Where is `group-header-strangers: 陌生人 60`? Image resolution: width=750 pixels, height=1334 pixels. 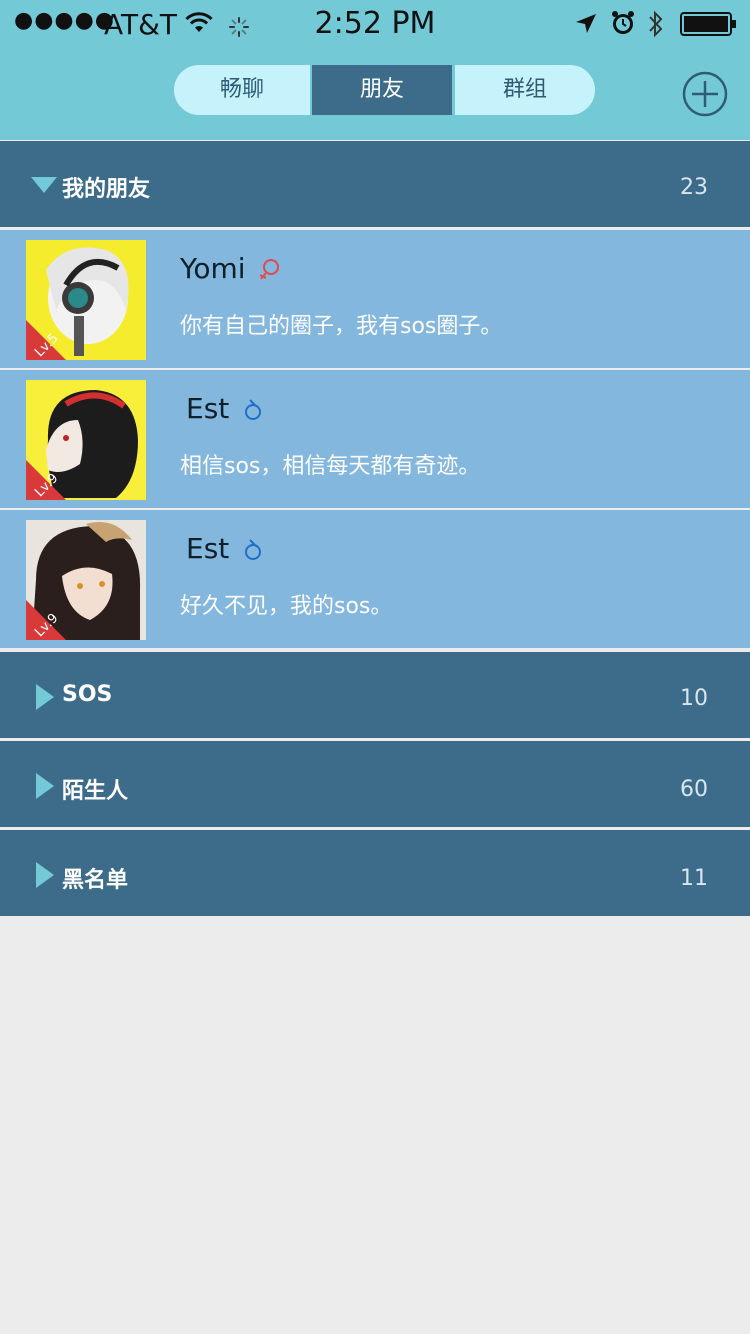
group-header-strangers: 陌生人 60 is located at coordinates (375, 784).